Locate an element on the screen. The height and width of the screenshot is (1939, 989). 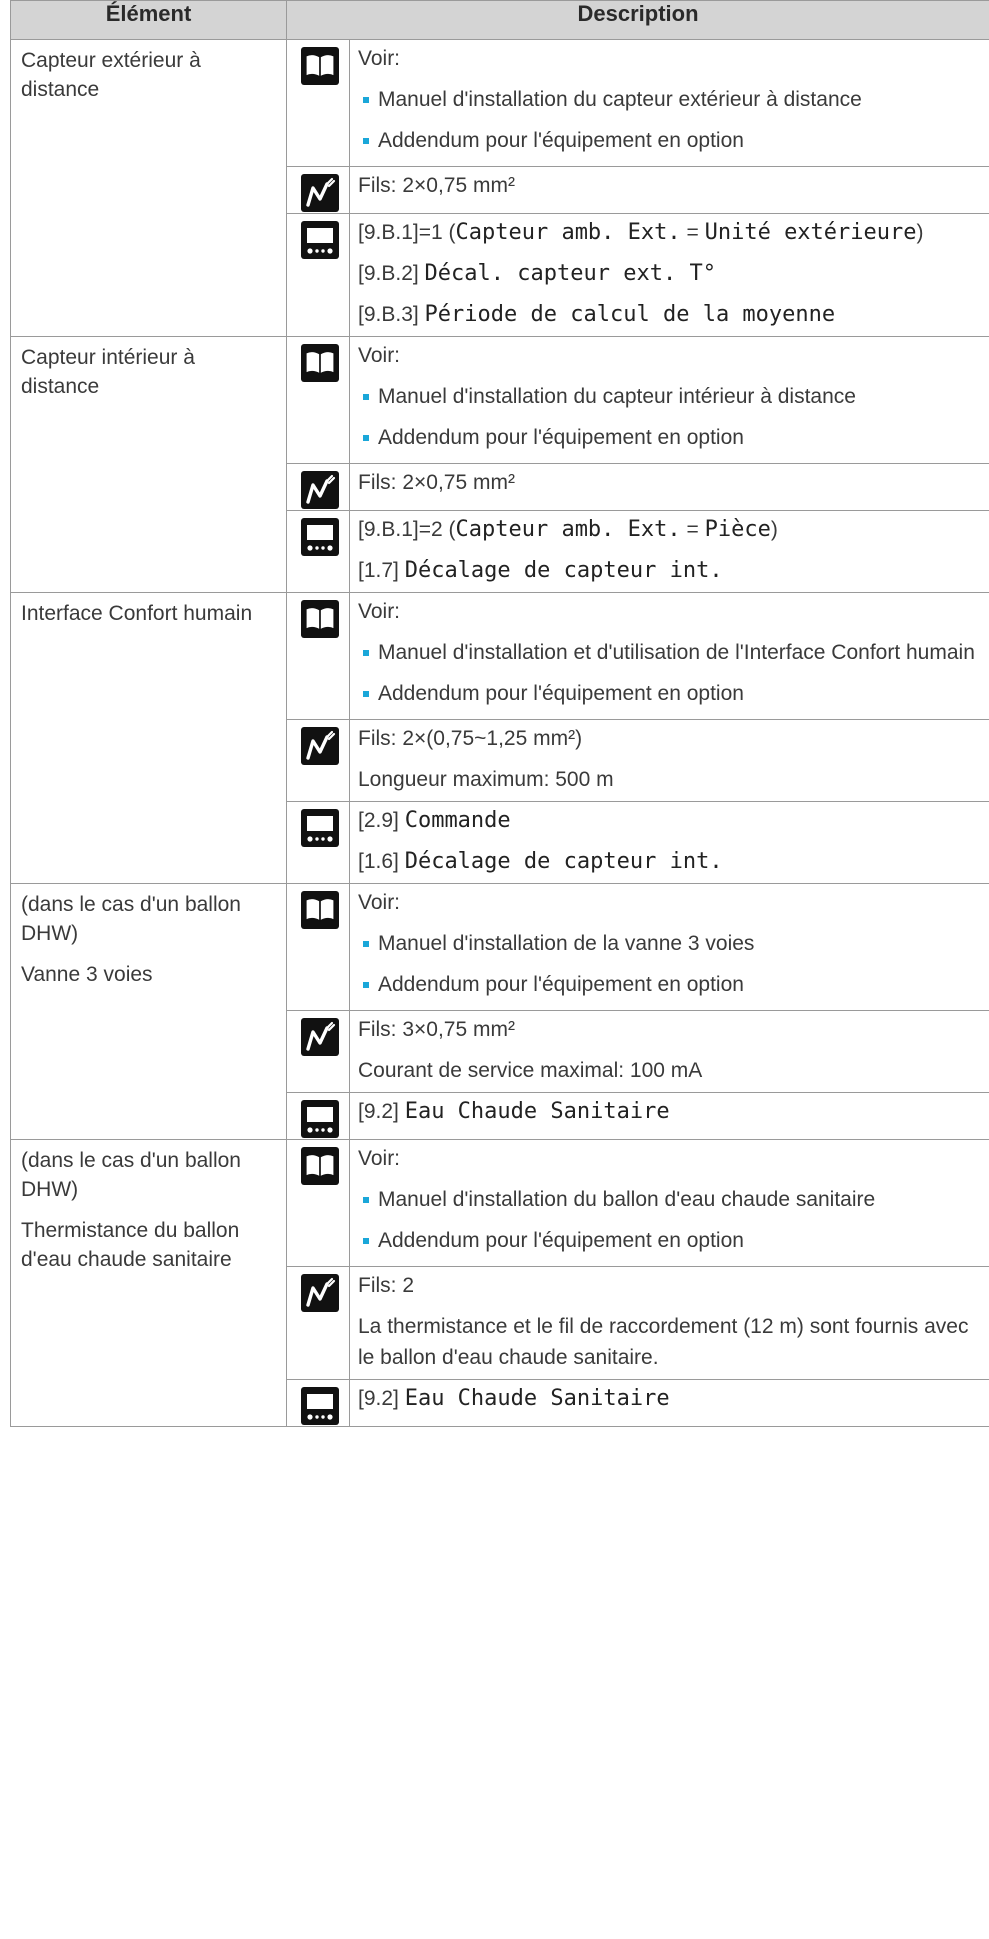
ui-description: [9.2] Eau Chaude Sanitaire is located at coordinates (669, 1116).